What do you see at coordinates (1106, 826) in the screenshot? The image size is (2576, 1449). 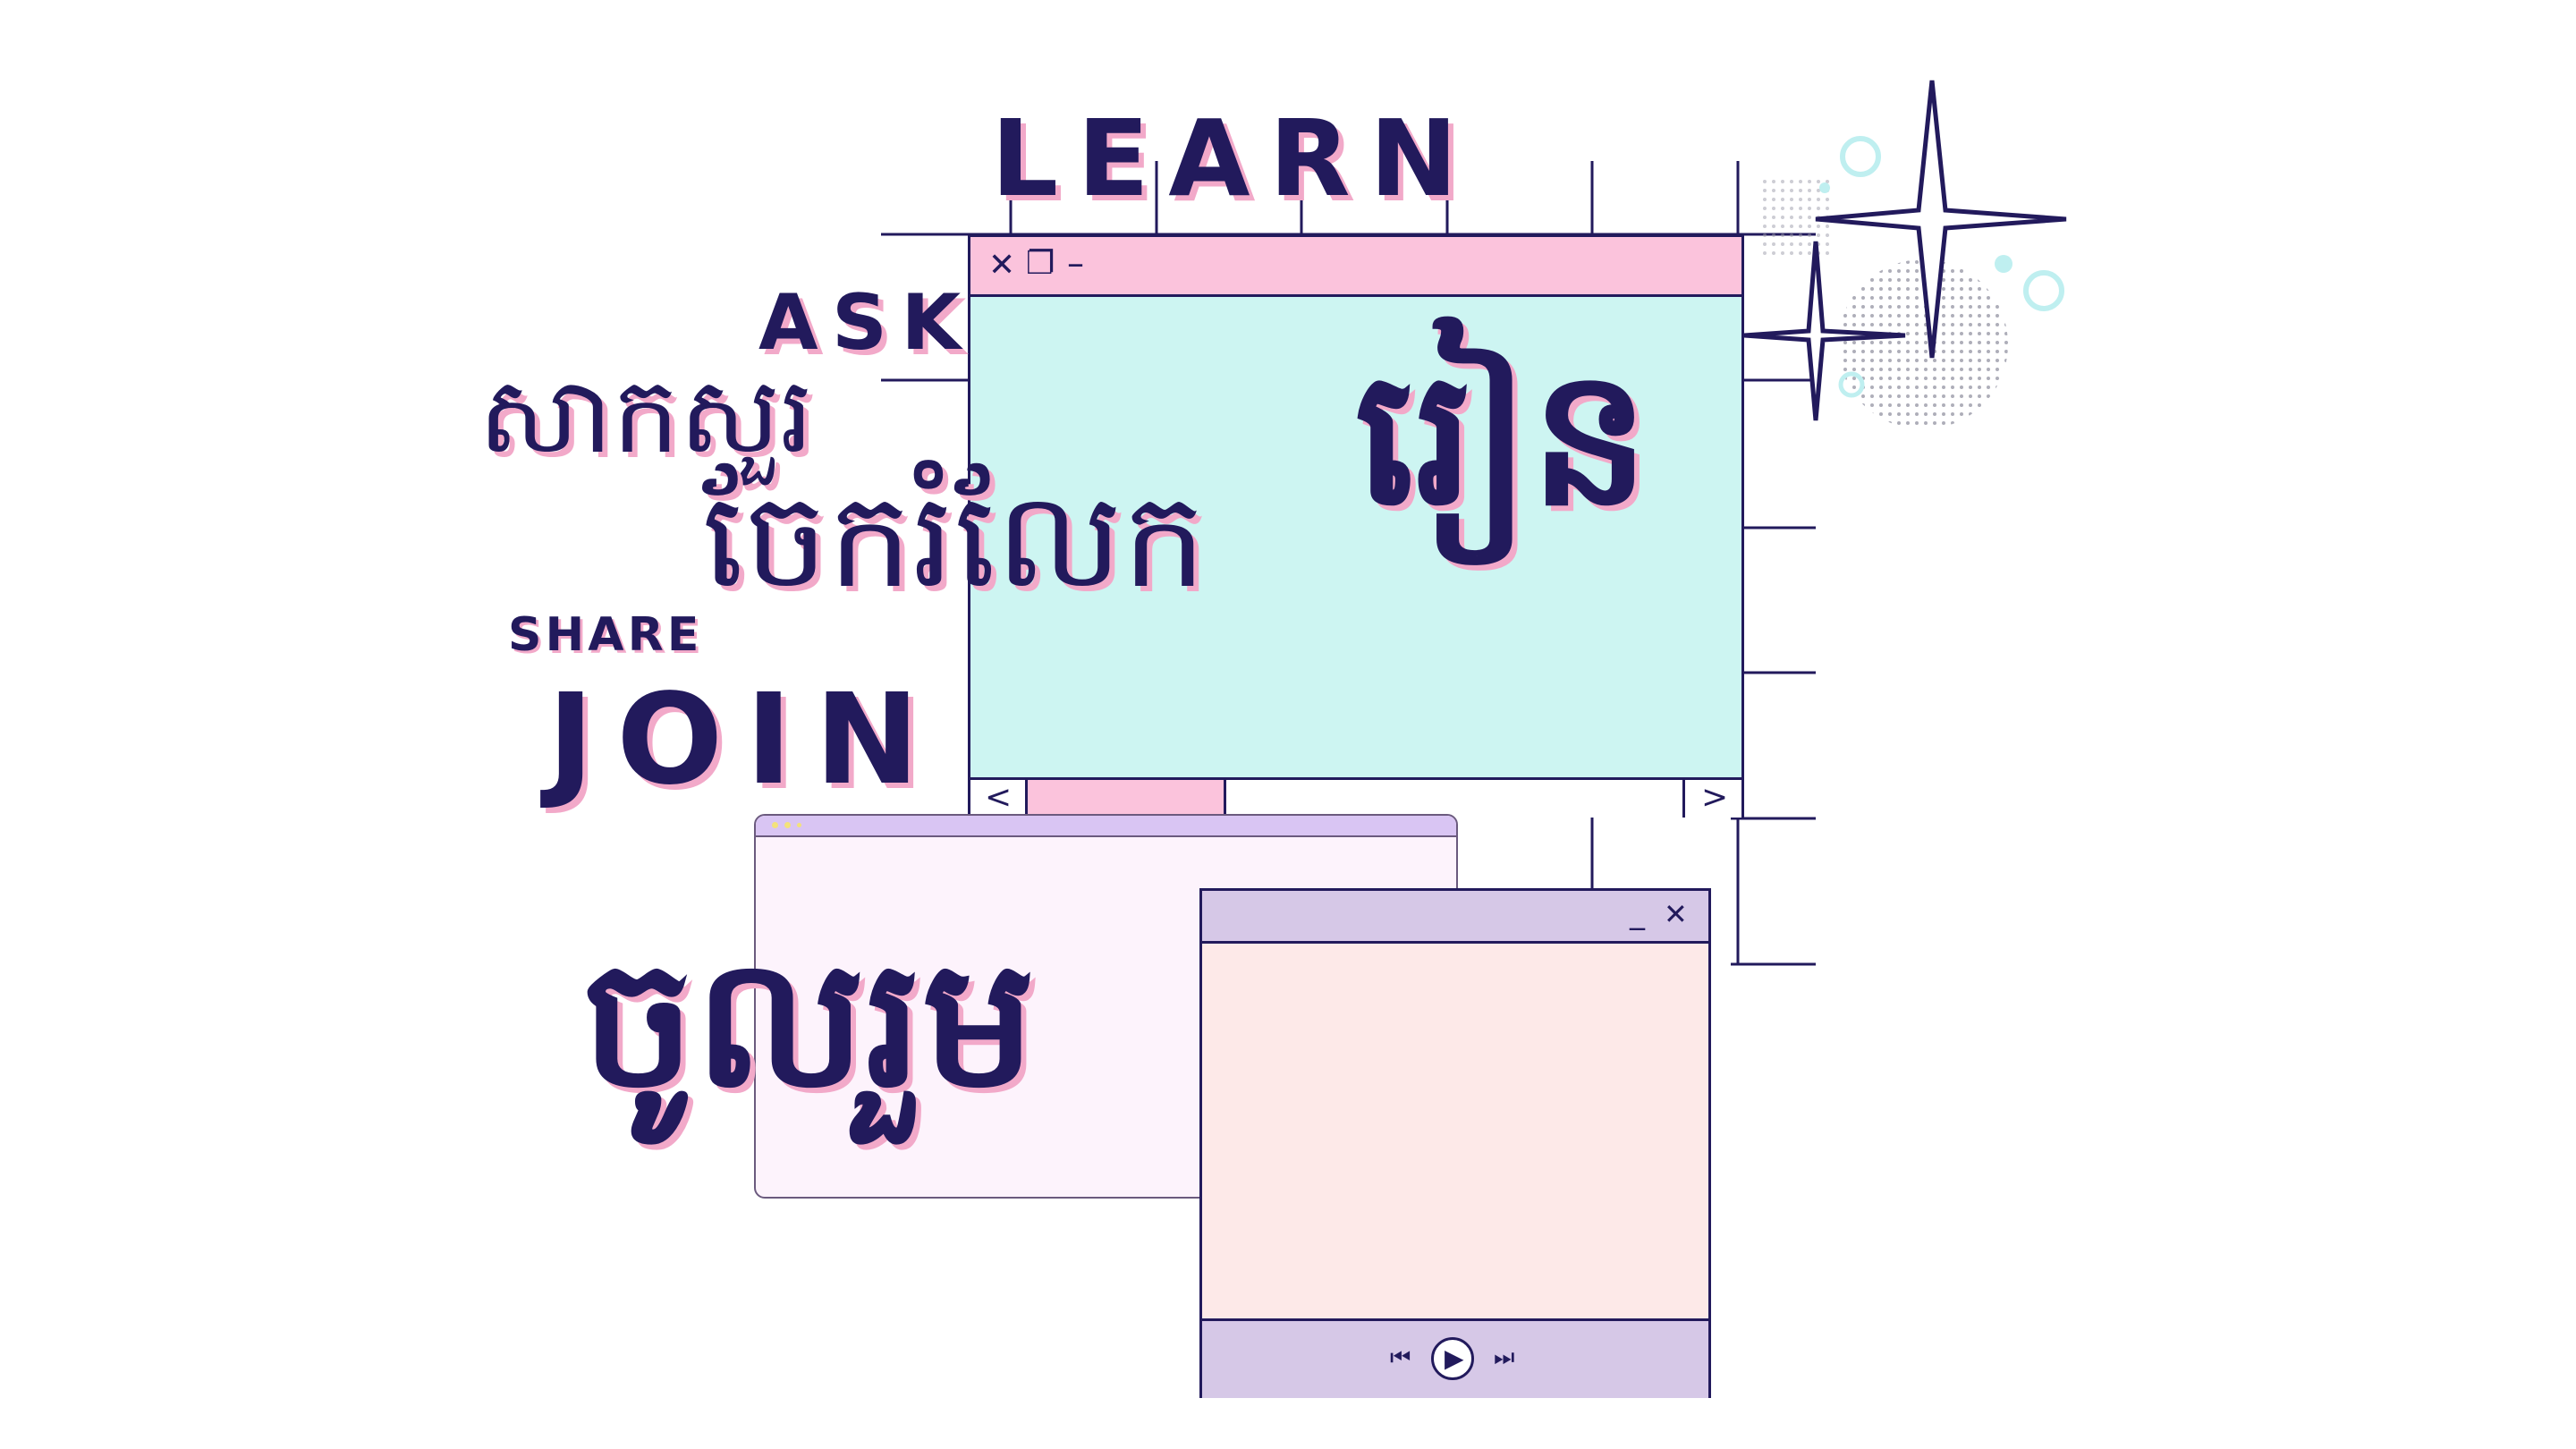 I see `secondary-window-titlebar` at bounding box center [1106, 826].